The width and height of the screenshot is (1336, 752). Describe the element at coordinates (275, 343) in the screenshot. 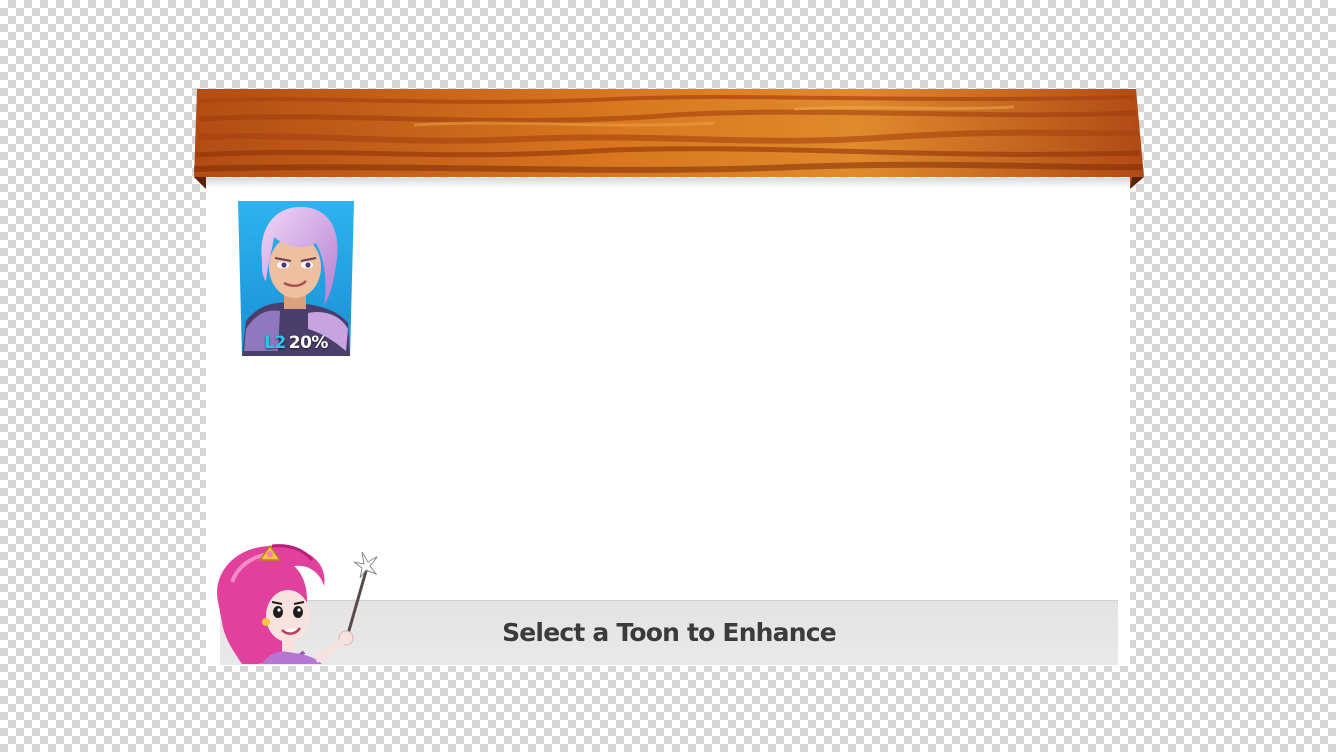

I see `toon-level-label: L2` at that location.